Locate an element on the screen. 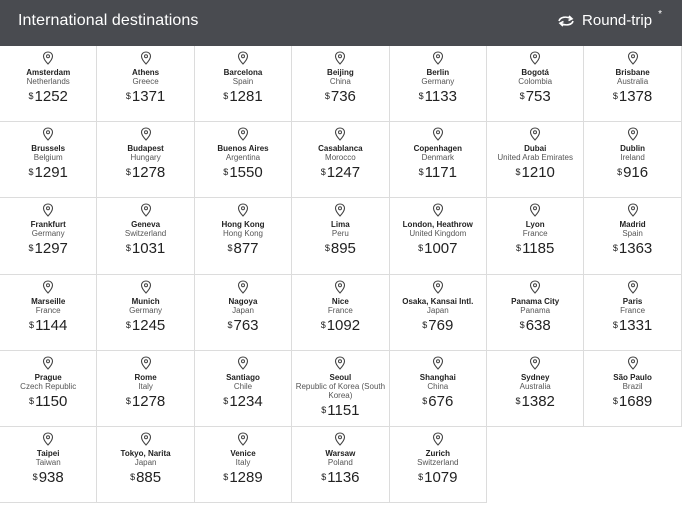 The image size is (682, 506). destination-card: Madrid Spain $1363 is located at coordinates (633, 236).